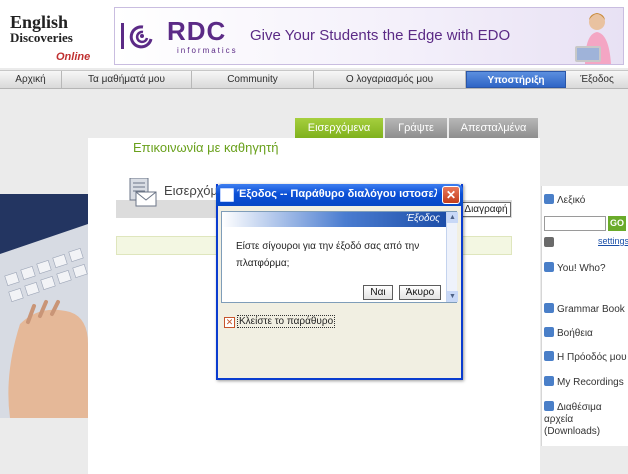 The image size is (628, 474). I want to click on sidebar-help: Βοήθεια, so click(568, 333).